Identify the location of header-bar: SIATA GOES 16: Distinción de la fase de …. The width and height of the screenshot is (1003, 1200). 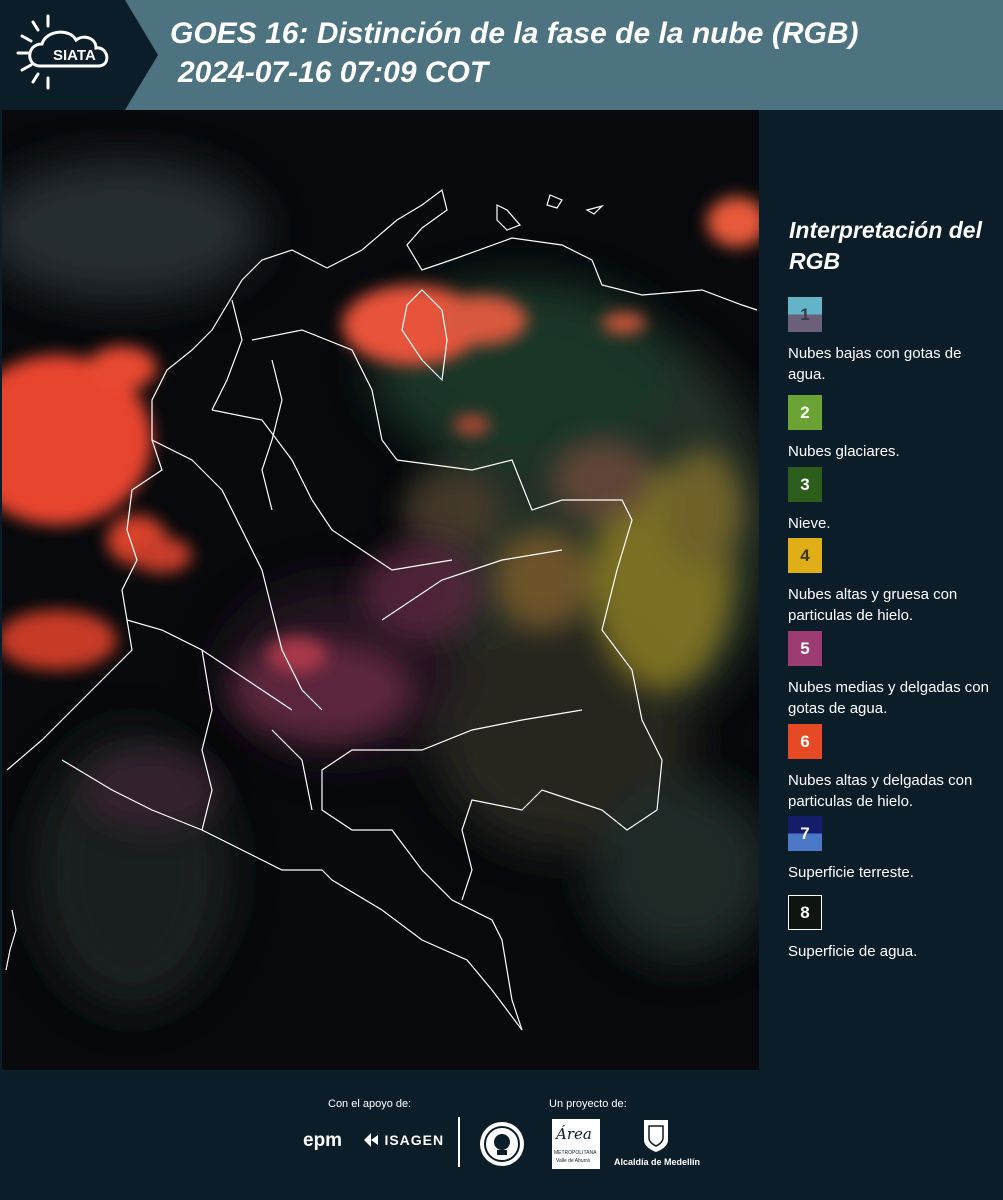
(501, 55).